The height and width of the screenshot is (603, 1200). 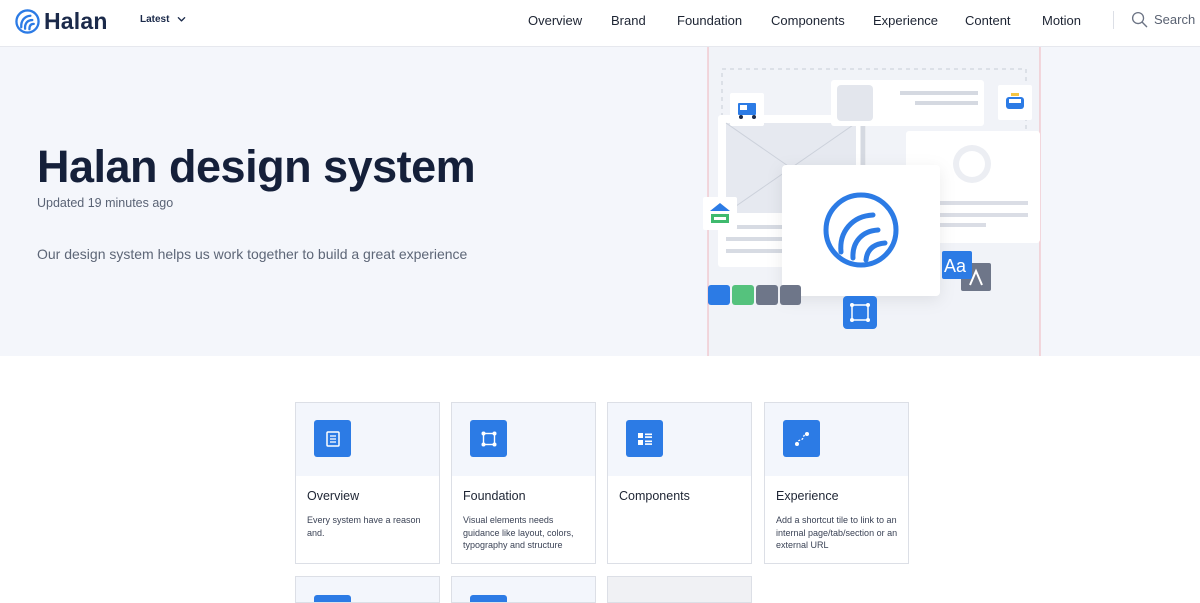 I want to click on tile-title: Overview, so click(x=333, y=496).